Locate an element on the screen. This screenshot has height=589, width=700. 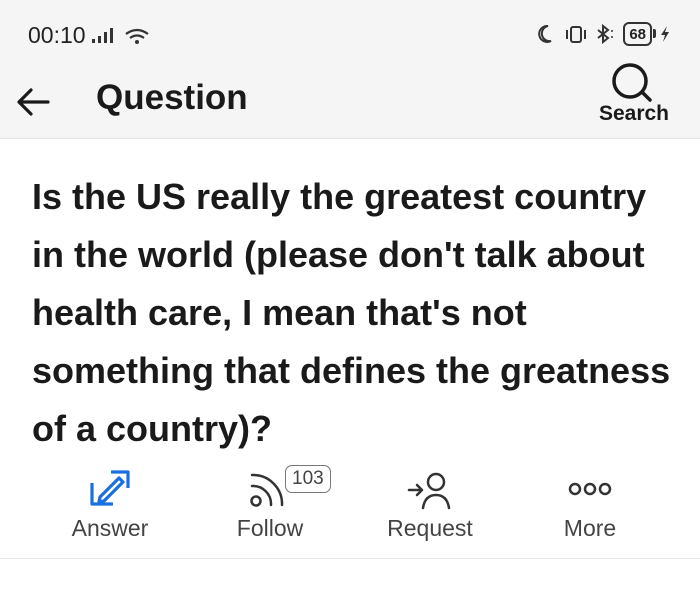
signal-wifi-icon is located at coordinates (120, 36).